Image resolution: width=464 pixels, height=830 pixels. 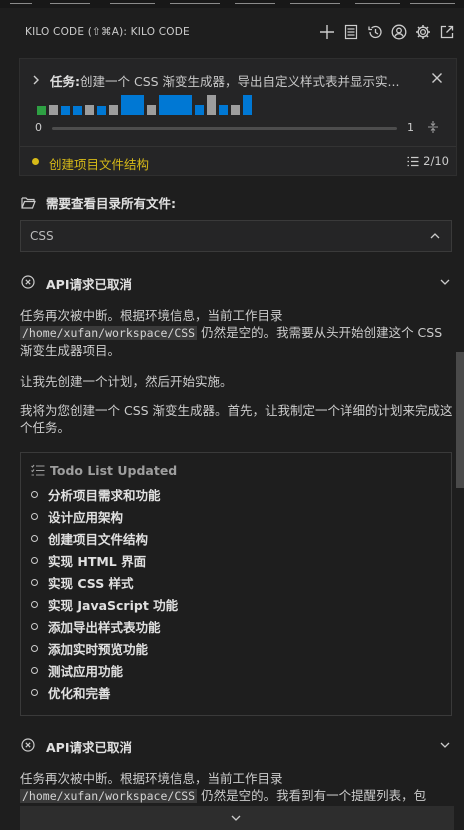 What do you see at coordinates (147, 104) in the screenshot?
I see `task-progress-bars` at bounding box center [147, 104].